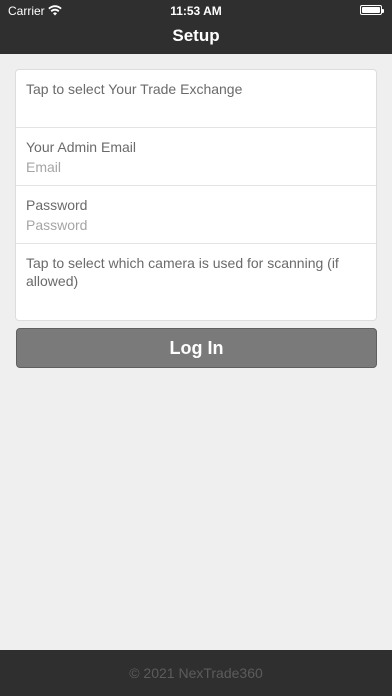  I want to click on status-bar: Carrier 11:53 AM, so click(196, 10).